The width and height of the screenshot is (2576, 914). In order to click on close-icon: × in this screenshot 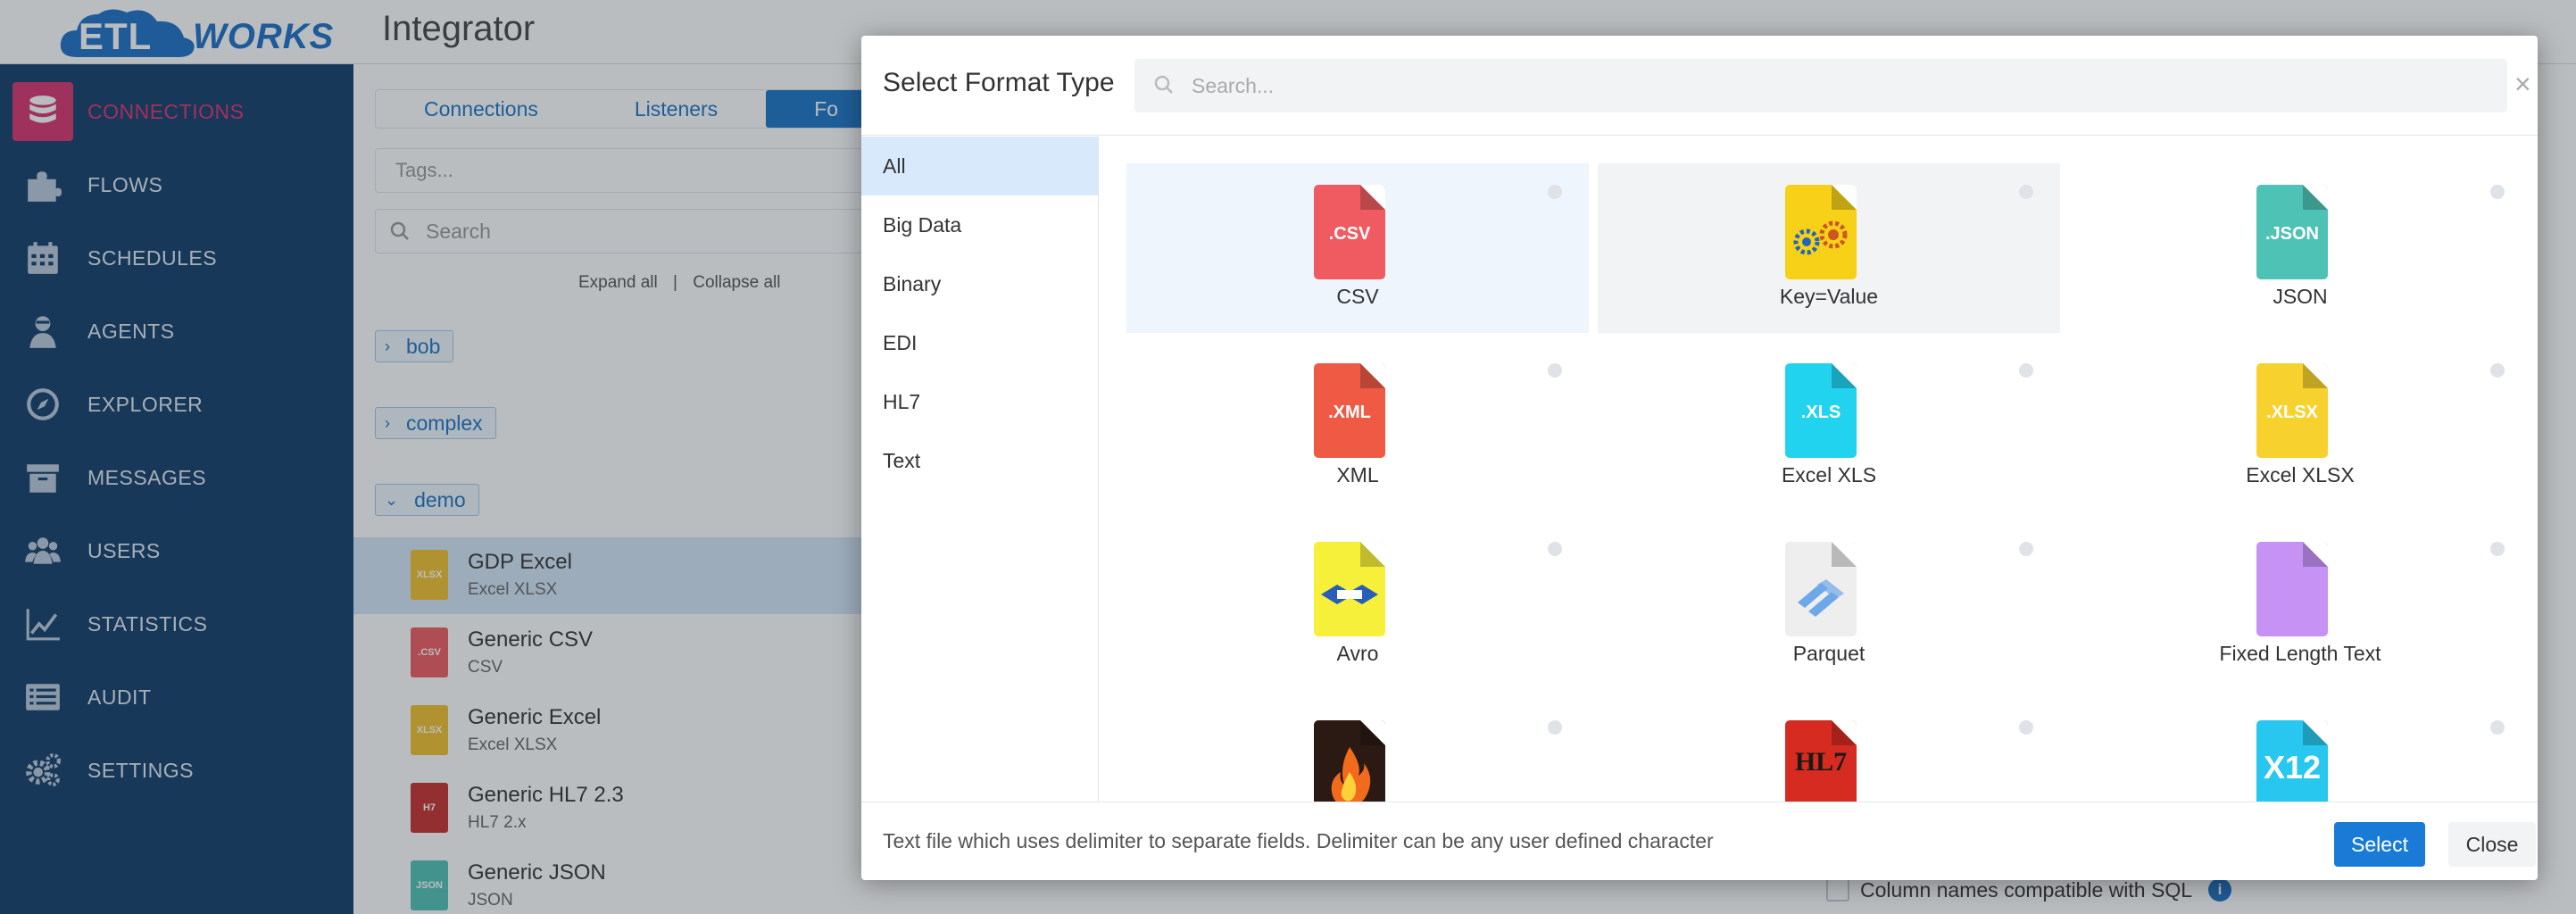, I will do `click(2522, 84)`.